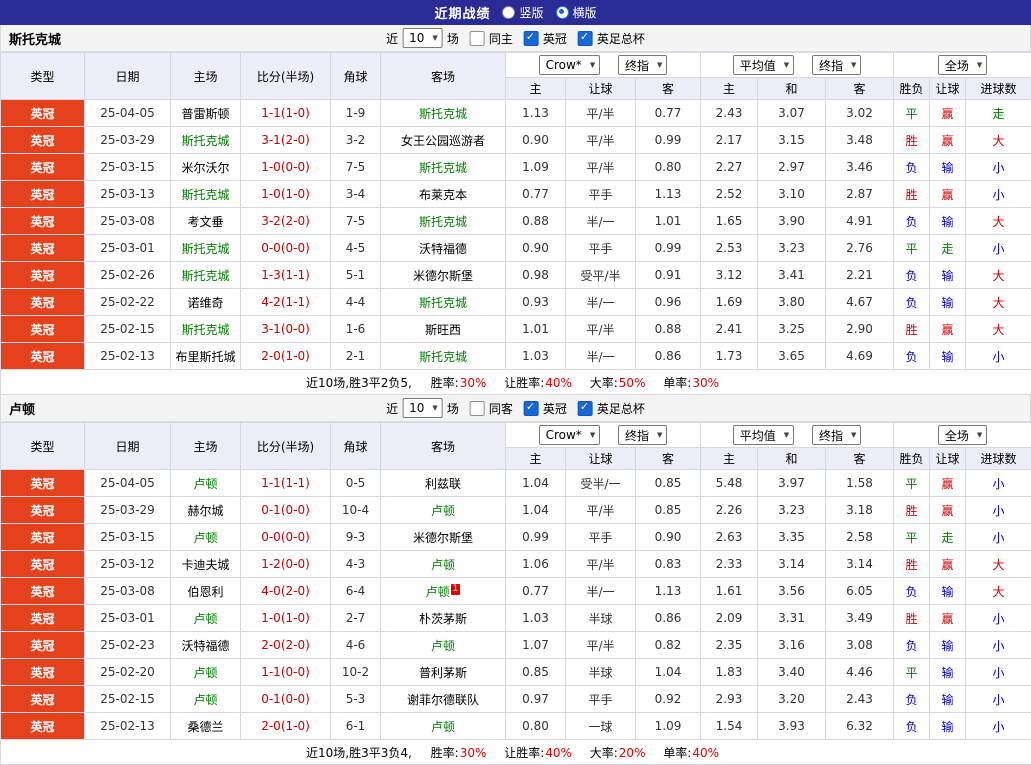  What do you see at coordinates (416, 38) in the screenshot?
I see `select-value: 10` at bounding box center [416, 38].